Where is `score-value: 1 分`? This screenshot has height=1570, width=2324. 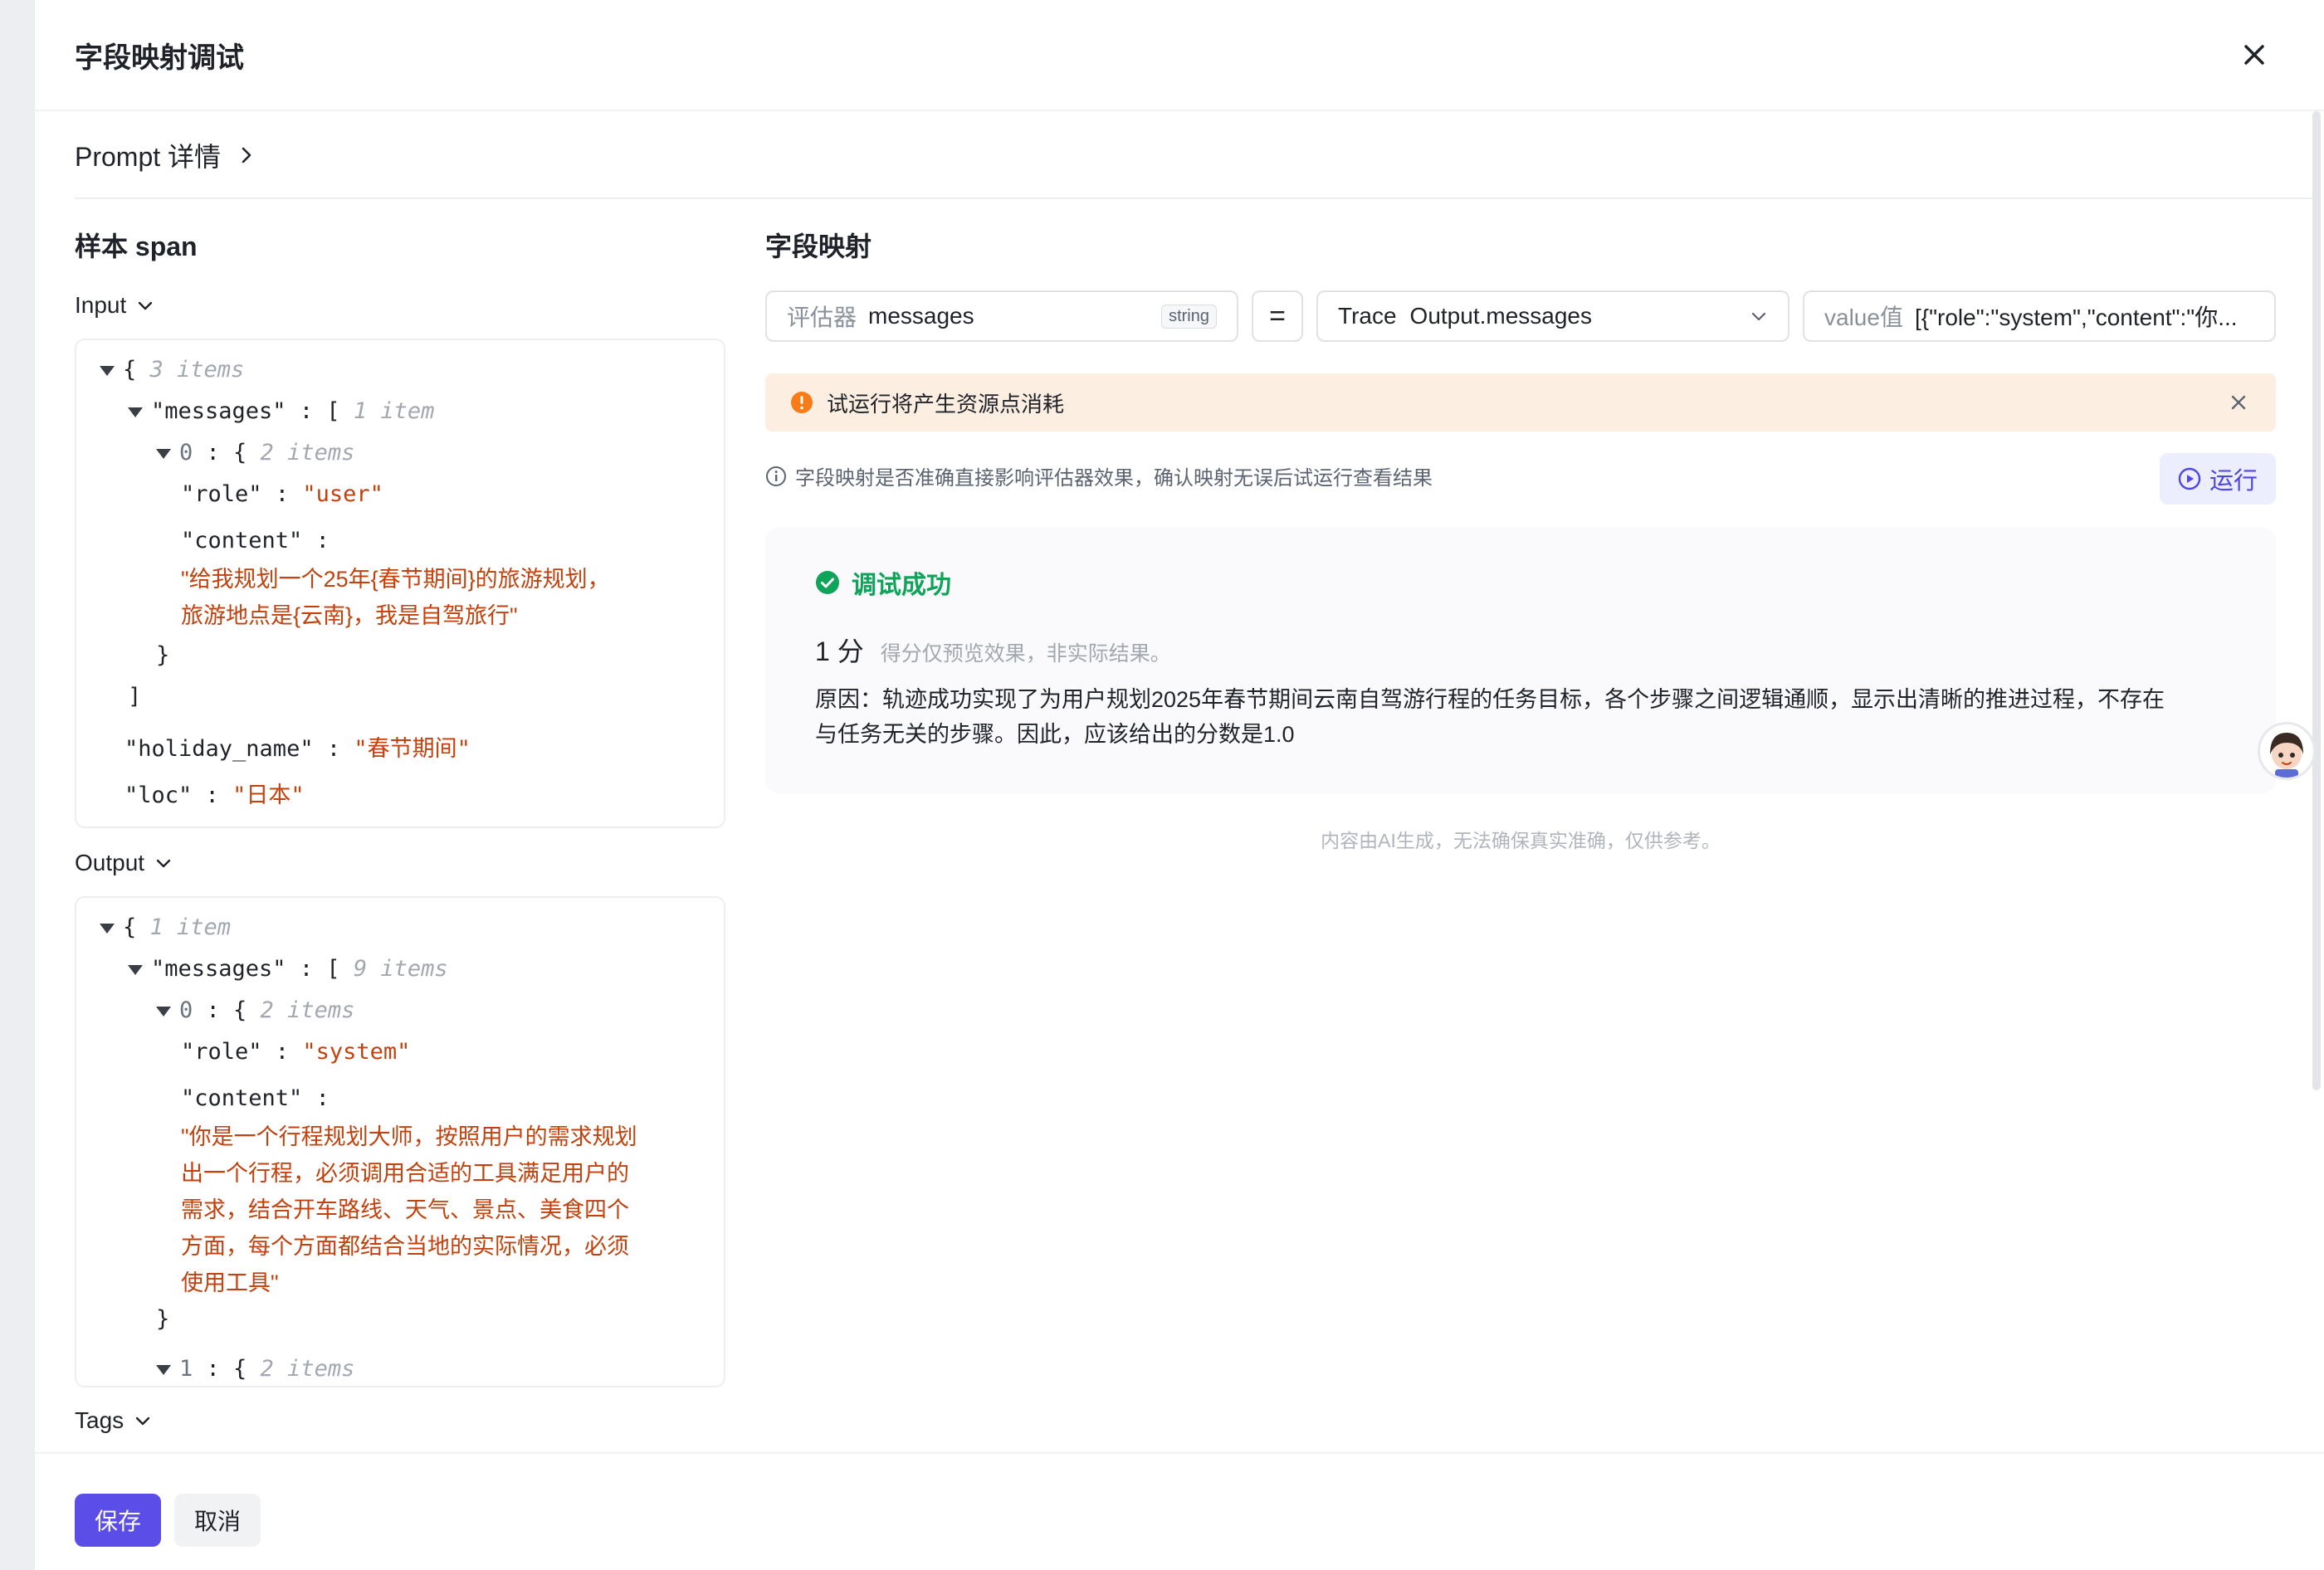
score-value: 1 分 is located at coordinates (839, 651).